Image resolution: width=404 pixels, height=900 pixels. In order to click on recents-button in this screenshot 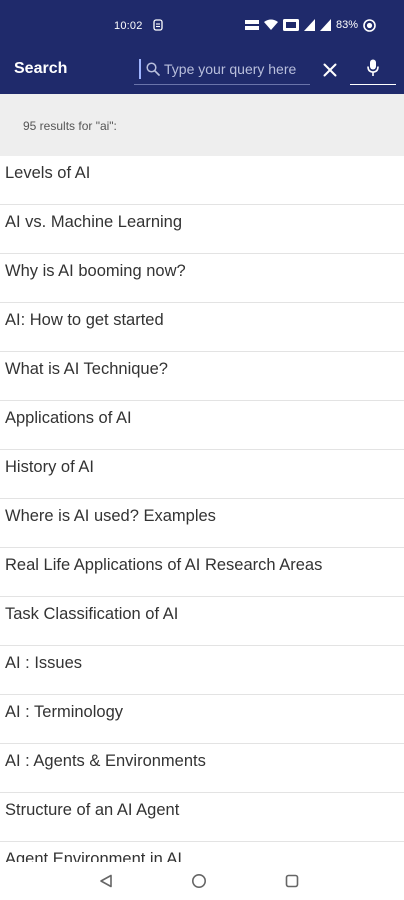, I will do `click(292, 881)`.